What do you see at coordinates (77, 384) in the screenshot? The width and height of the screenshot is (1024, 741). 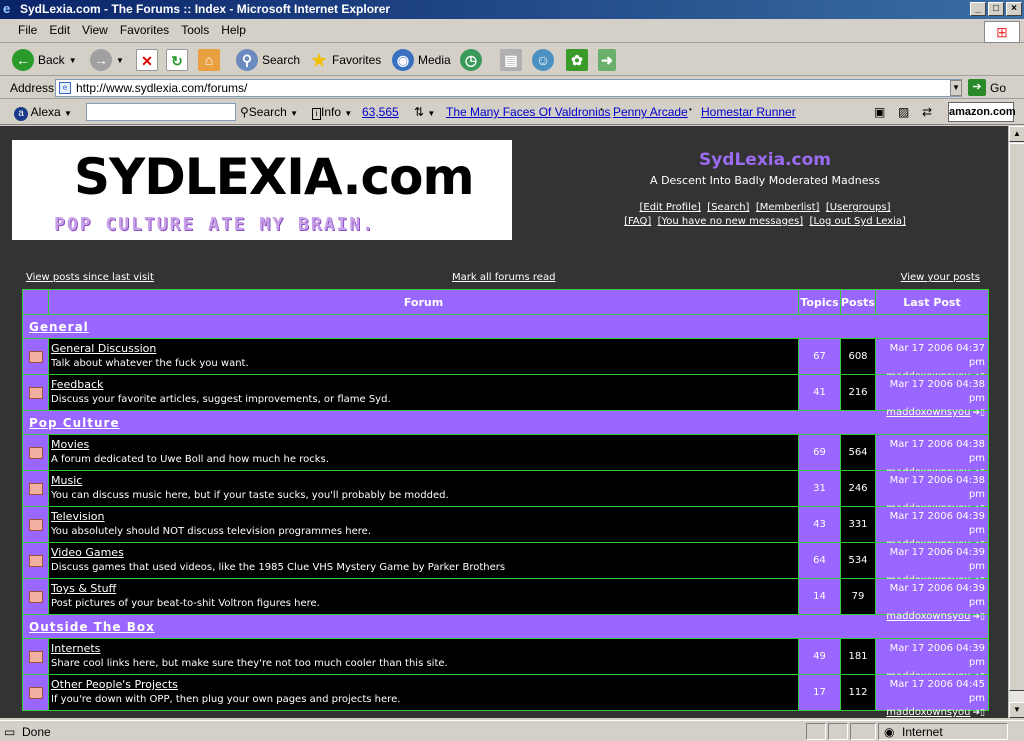 I see `forum-title-link: Feedback` at bounding box center [77, 384].